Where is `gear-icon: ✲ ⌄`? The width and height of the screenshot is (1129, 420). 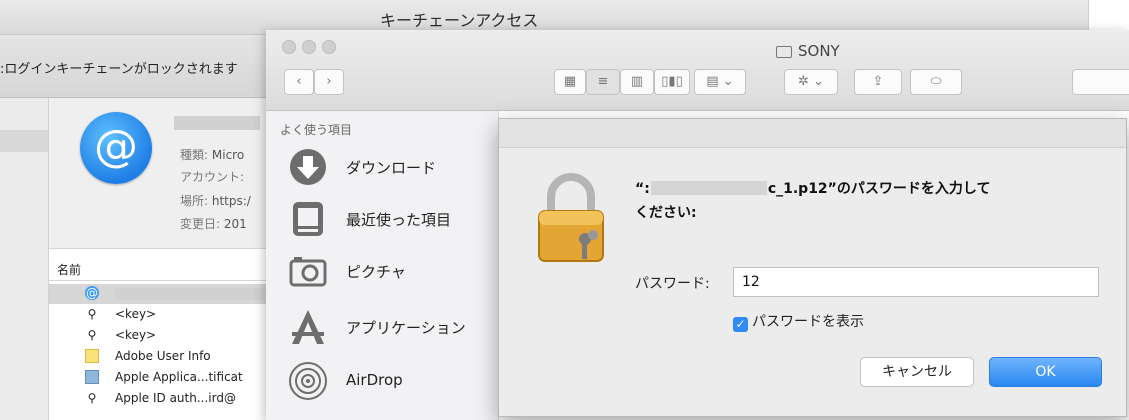 gear-icon: ✲ ⌄ is located at coordinates (811, 81).